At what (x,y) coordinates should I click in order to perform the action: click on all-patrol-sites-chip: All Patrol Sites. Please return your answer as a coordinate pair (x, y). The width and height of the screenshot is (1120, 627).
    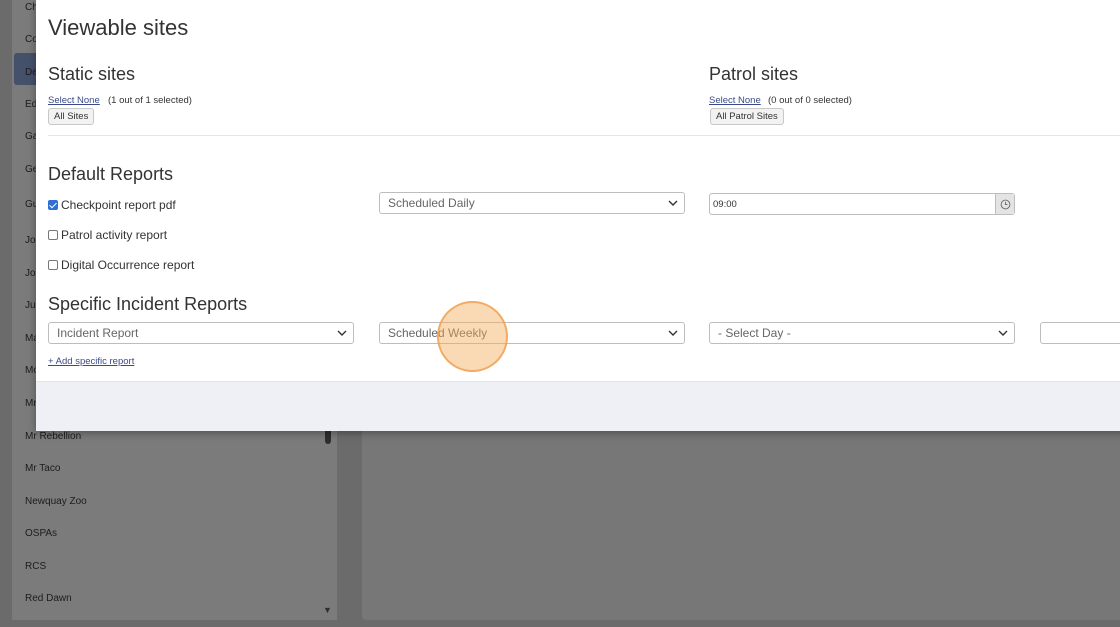
    Looking at the image, I should click on (747, 116).